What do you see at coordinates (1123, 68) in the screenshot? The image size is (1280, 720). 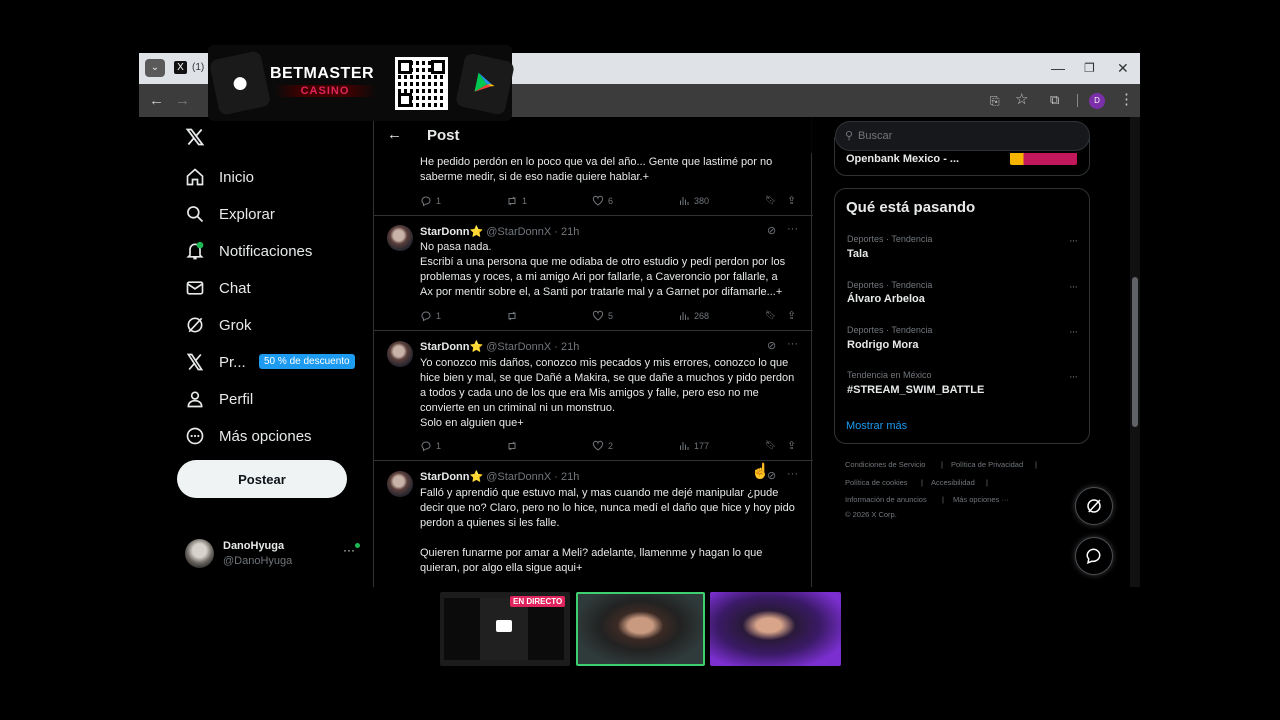 I see `close-window-icon: ✕` at bounding box center [1123, 68].